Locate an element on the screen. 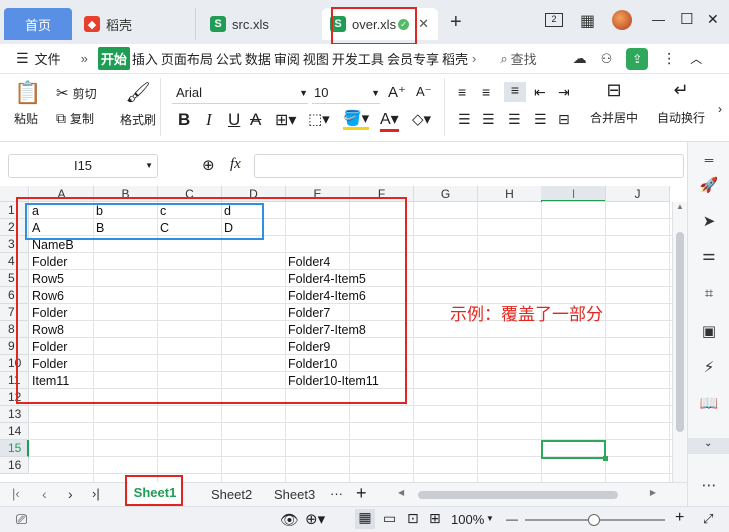  align-left-icon: ☰ is located at coordinates (464, 119).